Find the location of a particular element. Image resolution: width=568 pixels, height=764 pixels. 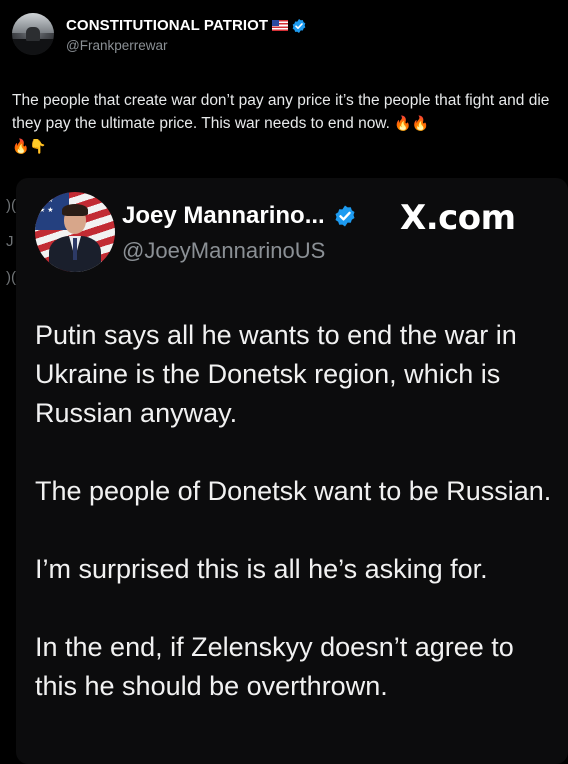

author-handle: @Frankperrewar is located at coordinates (116, 45).